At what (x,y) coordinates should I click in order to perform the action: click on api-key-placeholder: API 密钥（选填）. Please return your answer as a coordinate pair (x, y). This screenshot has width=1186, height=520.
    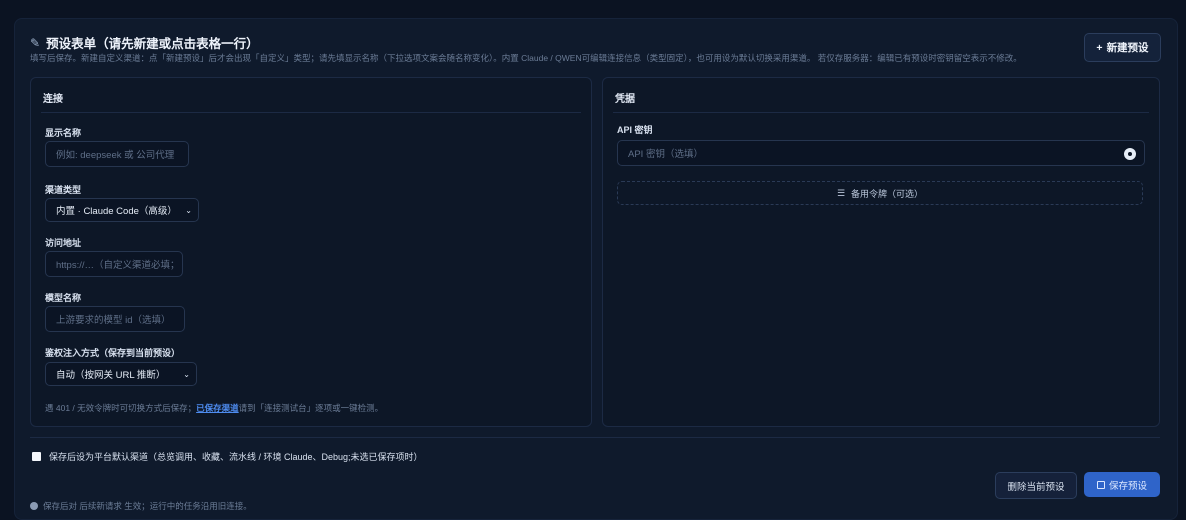
    Looking at the image, I should click on (665, 154).